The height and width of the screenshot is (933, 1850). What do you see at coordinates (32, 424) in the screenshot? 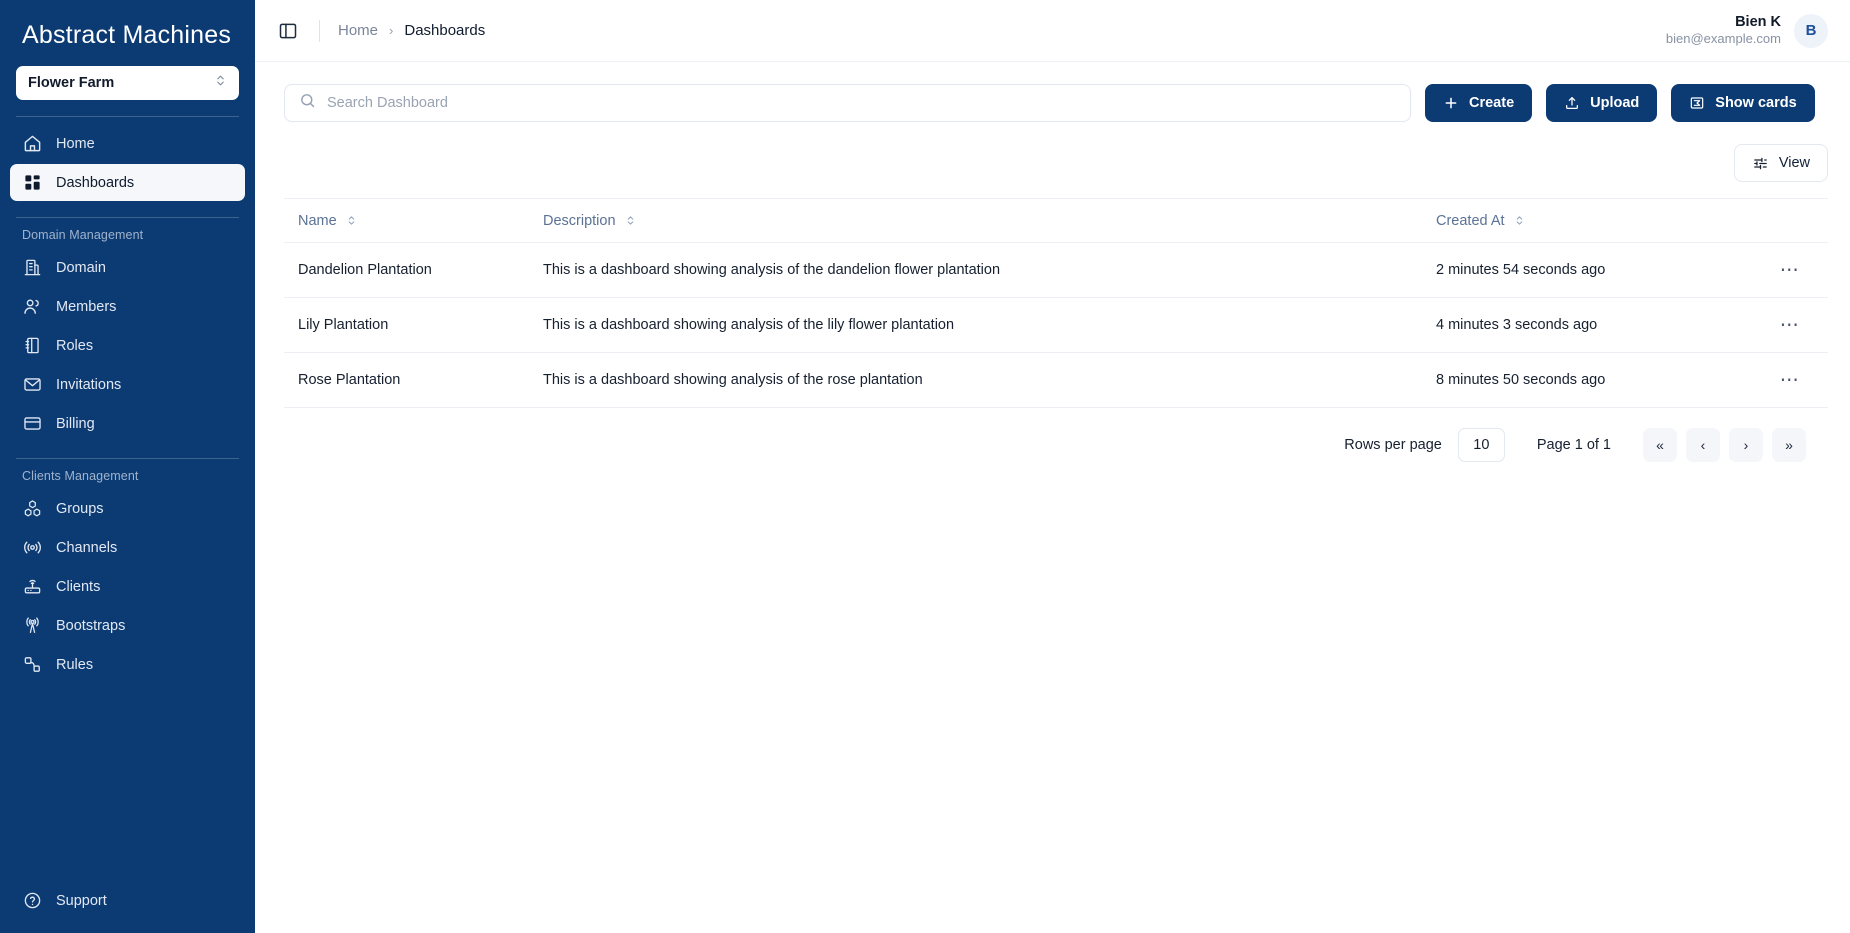
I see `credit-card-icon` at bounding box center [32, 424].